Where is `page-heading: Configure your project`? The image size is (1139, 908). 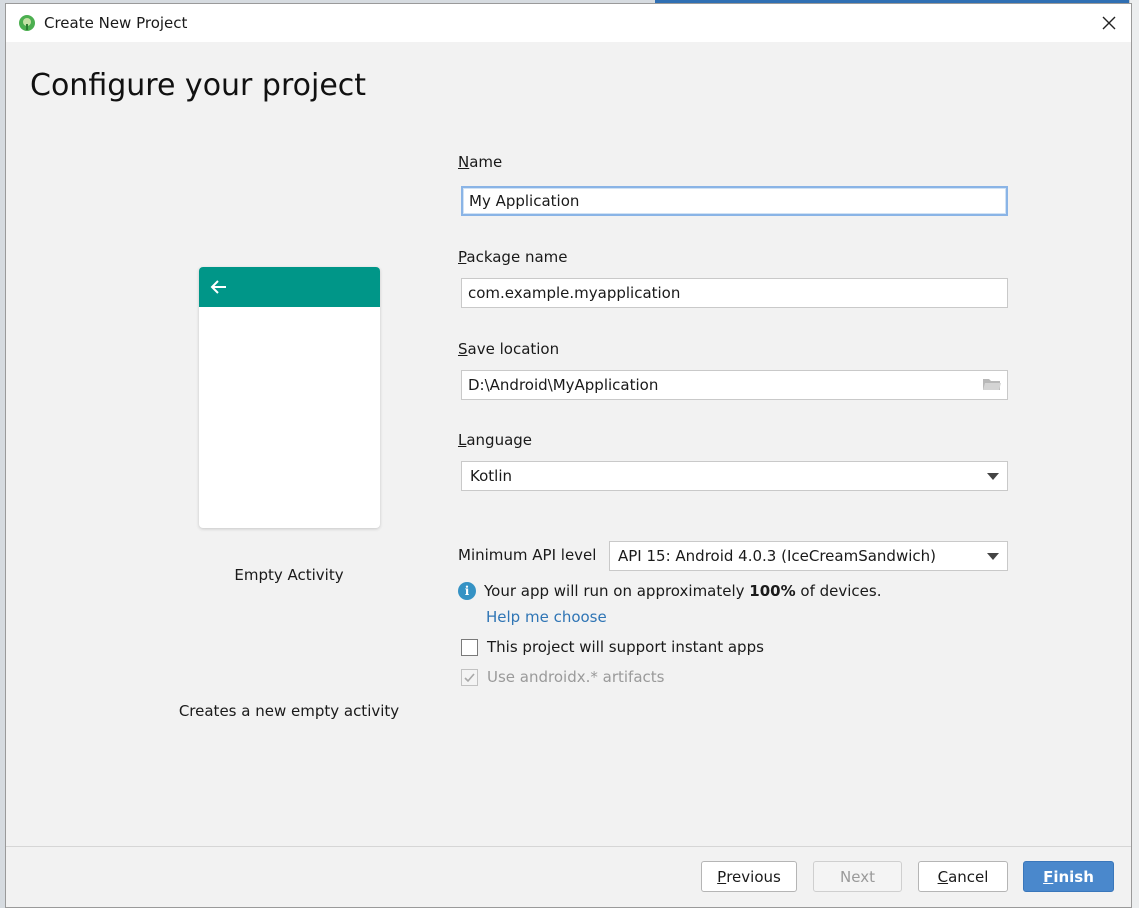 page-heading: Configure your project is located at coordinates (198, 85).